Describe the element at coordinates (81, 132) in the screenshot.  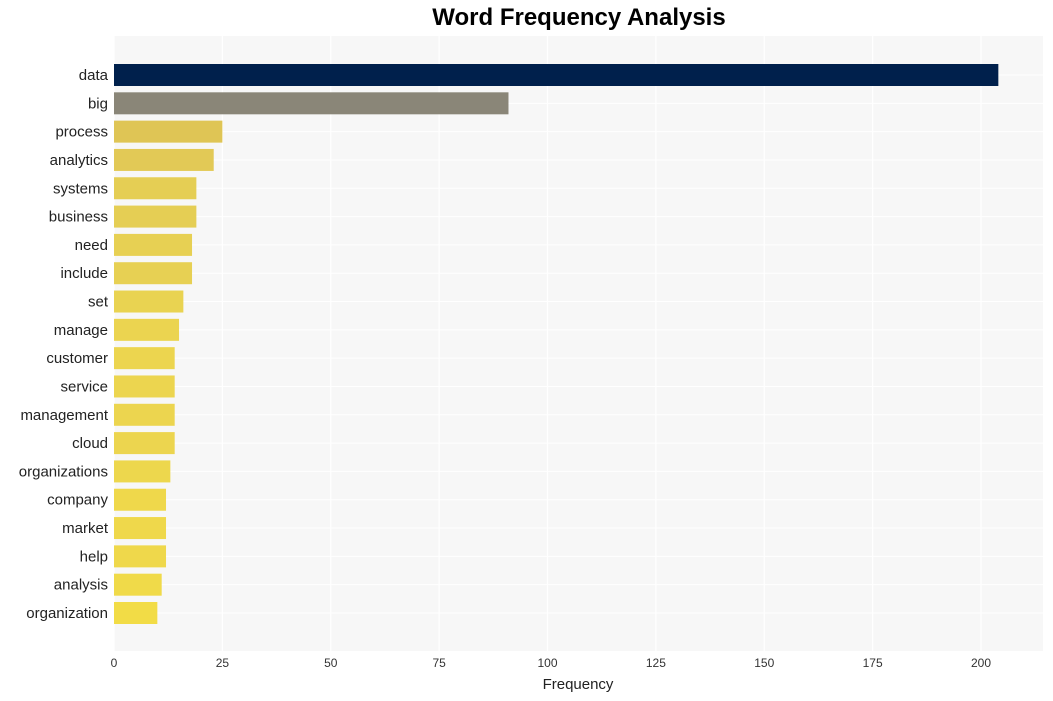
I see `category-label-process: process` at that location.